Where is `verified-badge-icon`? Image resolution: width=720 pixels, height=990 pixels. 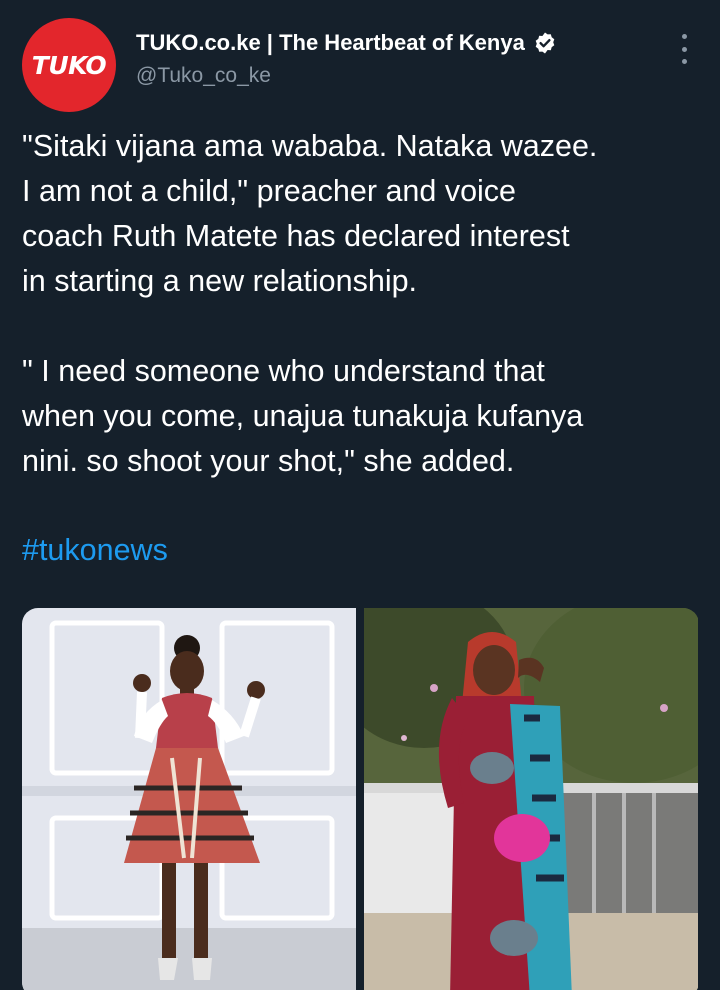 verified-badge-icon is located at coordinates (545, 43).